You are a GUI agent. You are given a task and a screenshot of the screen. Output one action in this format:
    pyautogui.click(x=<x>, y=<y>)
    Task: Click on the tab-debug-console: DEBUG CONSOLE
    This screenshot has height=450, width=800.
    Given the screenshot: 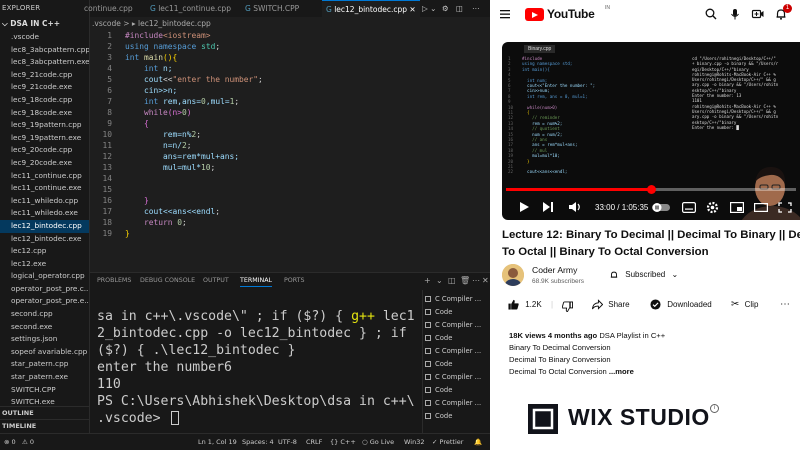 What is the action you would take?
    pyautogui.click(x=167, y=280)
    